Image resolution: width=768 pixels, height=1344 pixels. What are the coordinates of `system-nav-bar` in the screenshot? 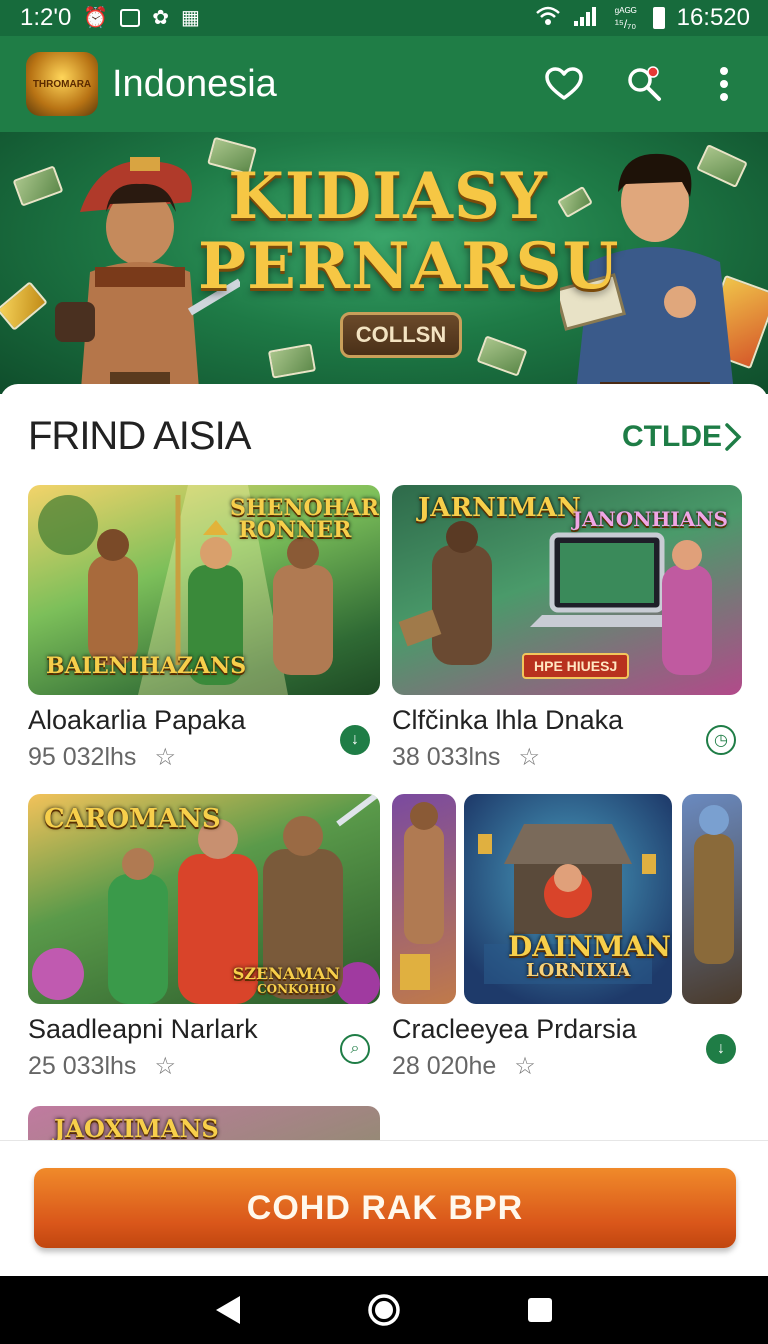 It's located at (384, 1310).